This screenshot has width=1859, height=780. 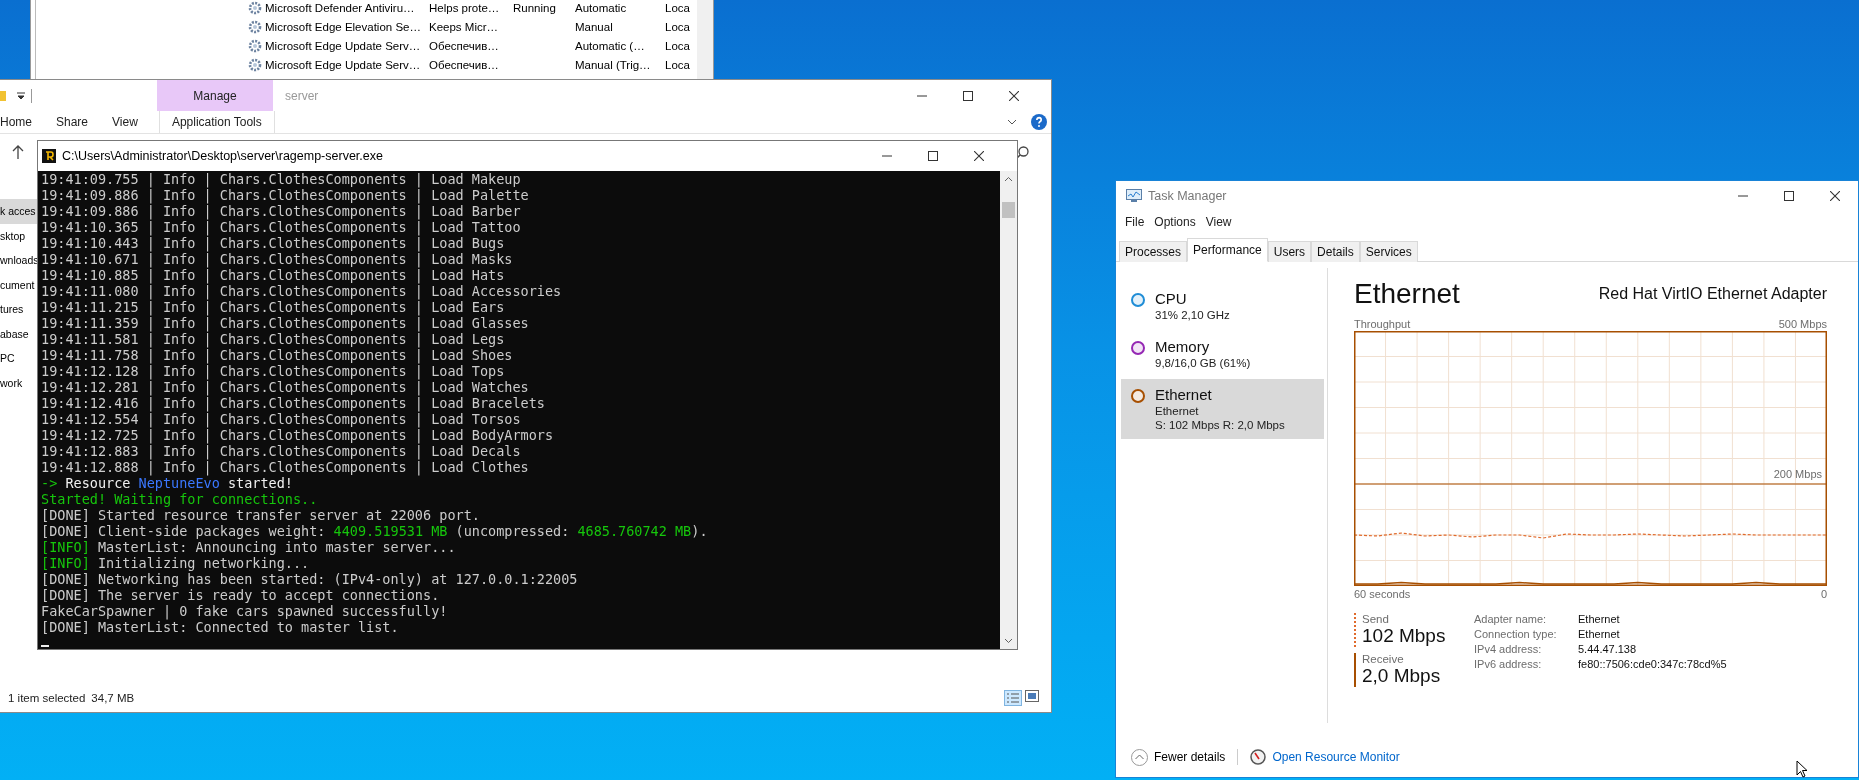 What do you see at coordinates (1516, 634) in the screenshot?
I see `property-label: Connection type:` at bounding box center [1516, 634].